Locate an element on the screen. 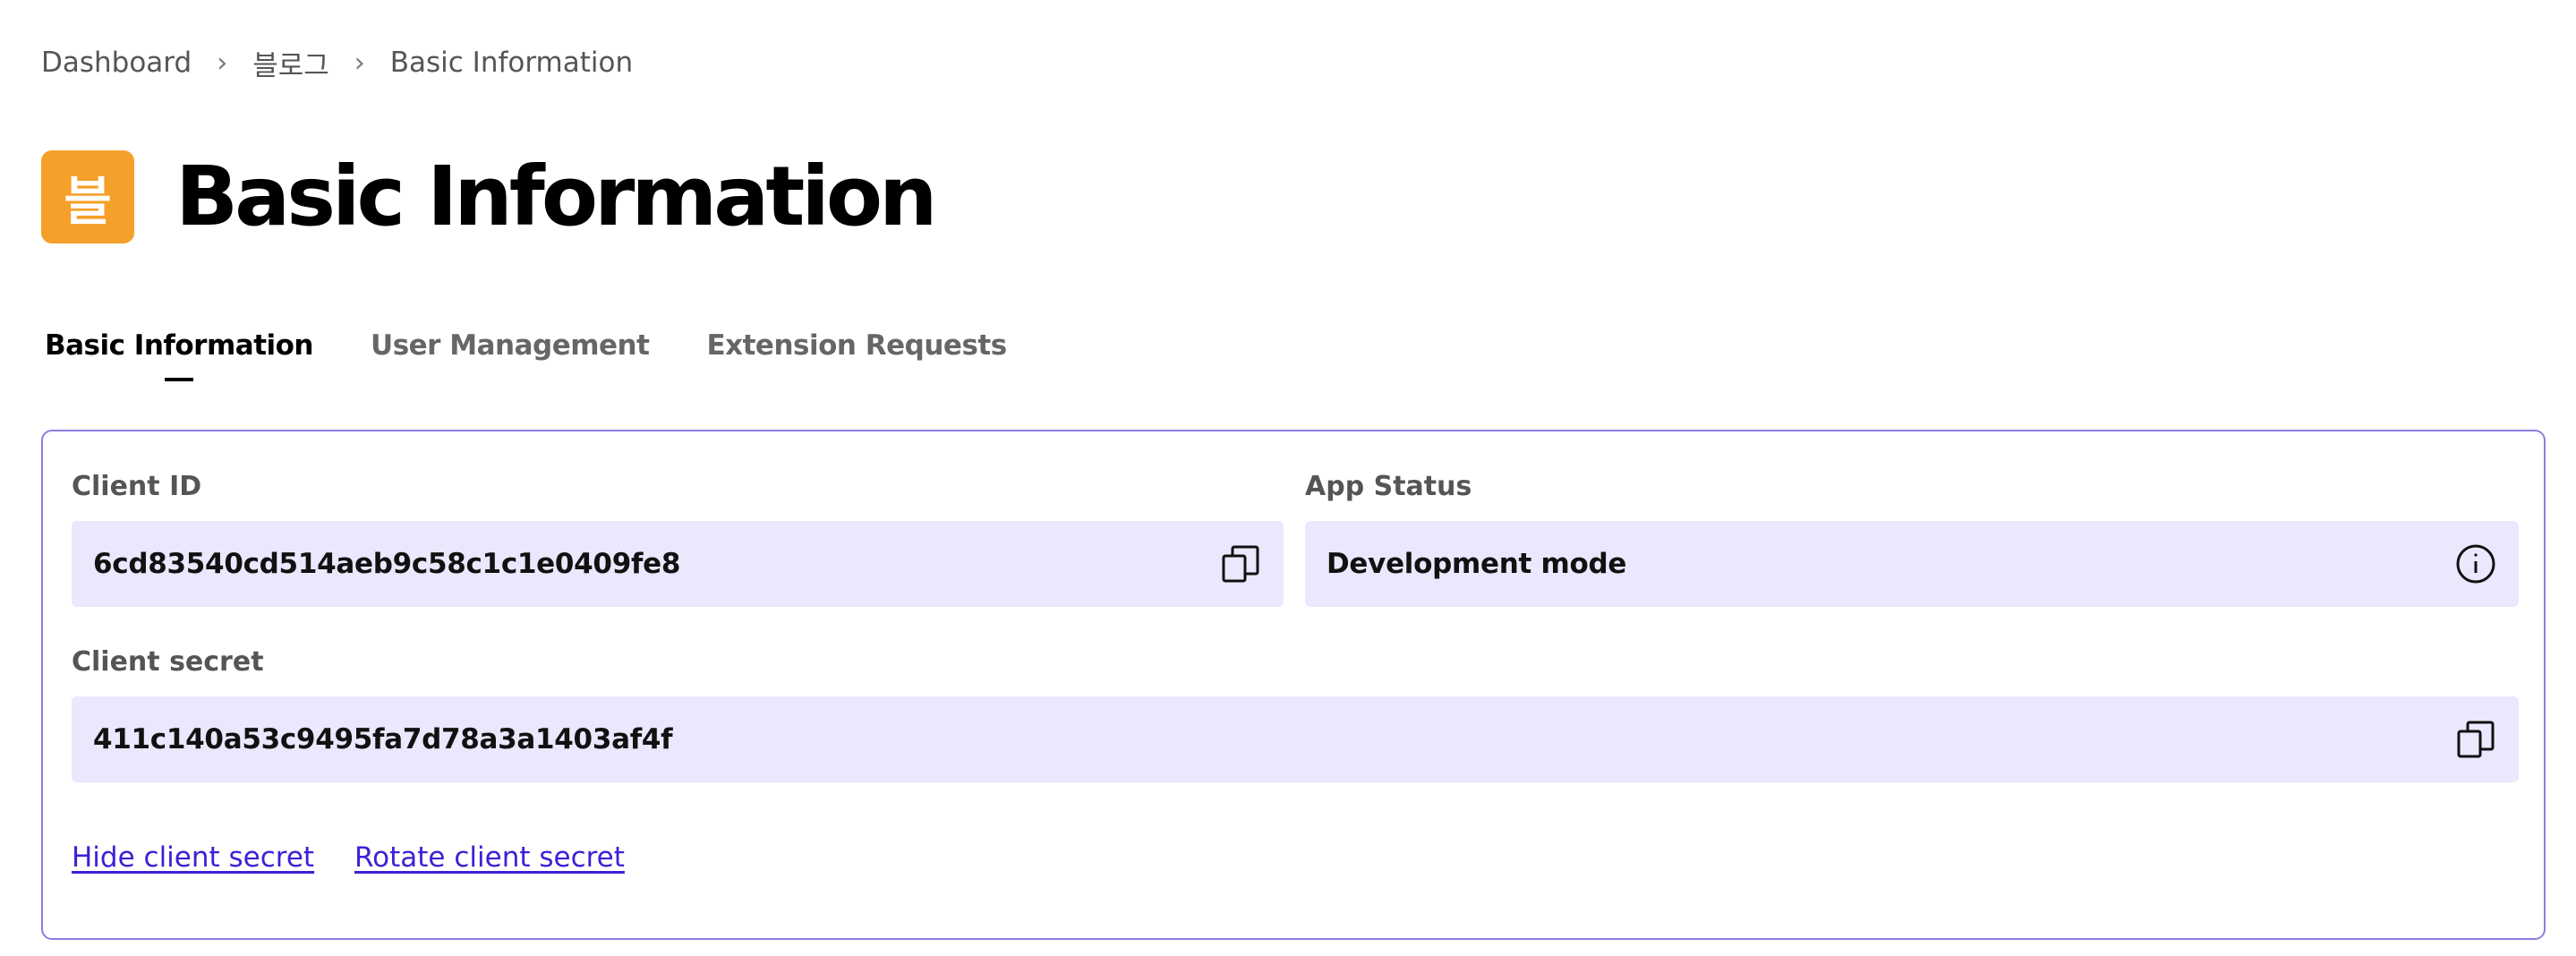 This screenshot has width=2576, height=956. client-id-field: 6cd83540cd514aeb9c58c1c1e0409fe8 is located at coordinates (678, 564).